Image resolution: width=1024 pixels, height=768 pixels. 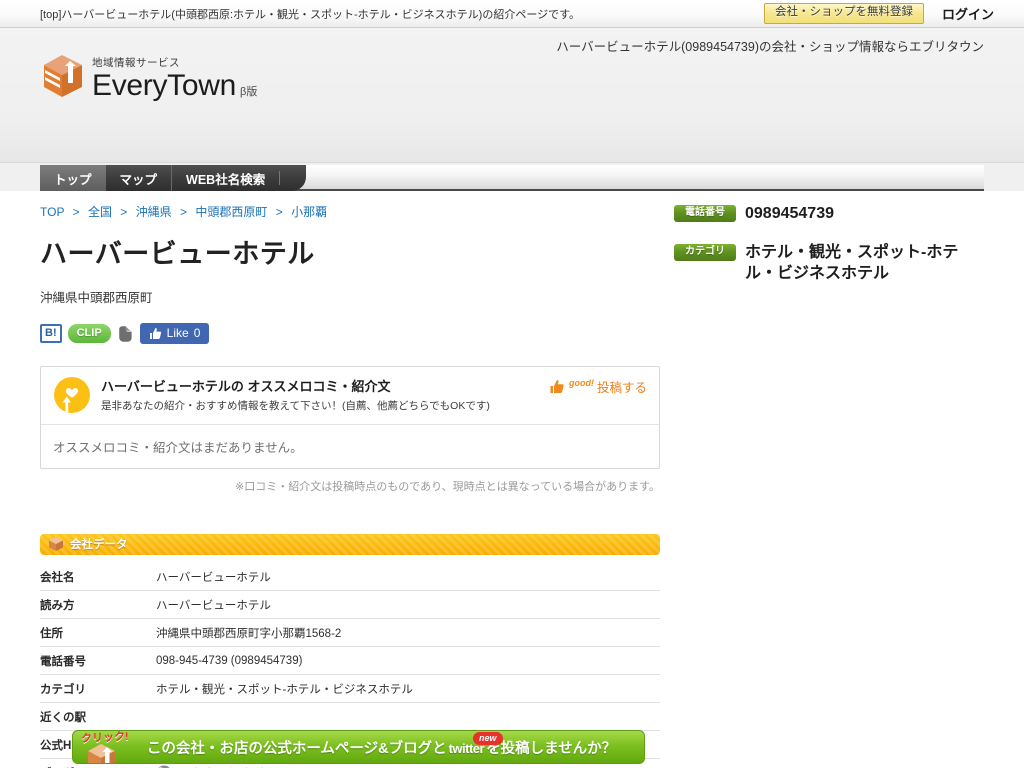 I want to click on banner-text: この会社・お店の公式ホームページ&ブログと twitter を投稿しませんか？, so click(x=358, y=747).